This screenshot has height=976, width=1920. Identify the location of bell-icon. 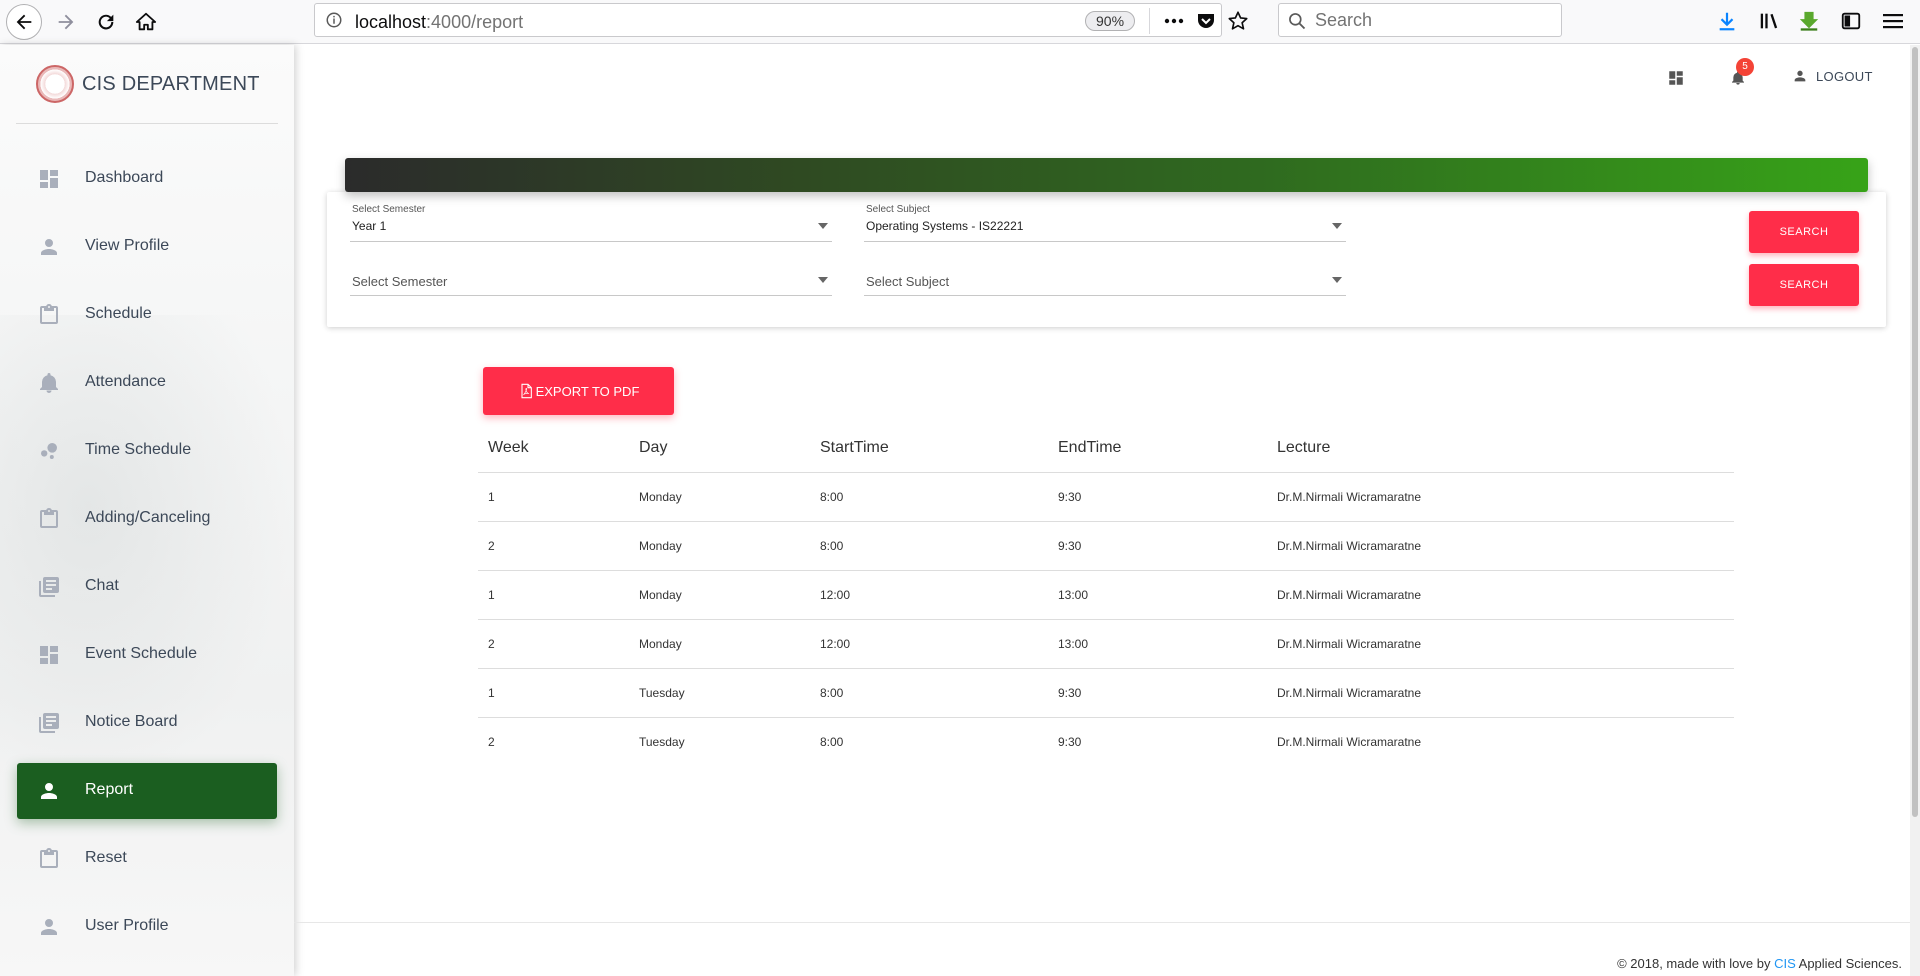
(49, 383).